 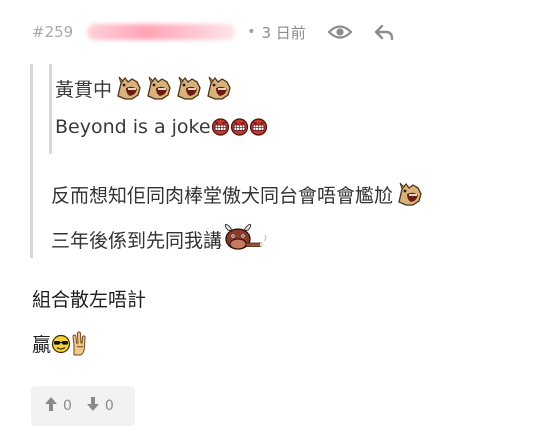 I want to click on upvote-button: 0, so click(x=58, y=406).